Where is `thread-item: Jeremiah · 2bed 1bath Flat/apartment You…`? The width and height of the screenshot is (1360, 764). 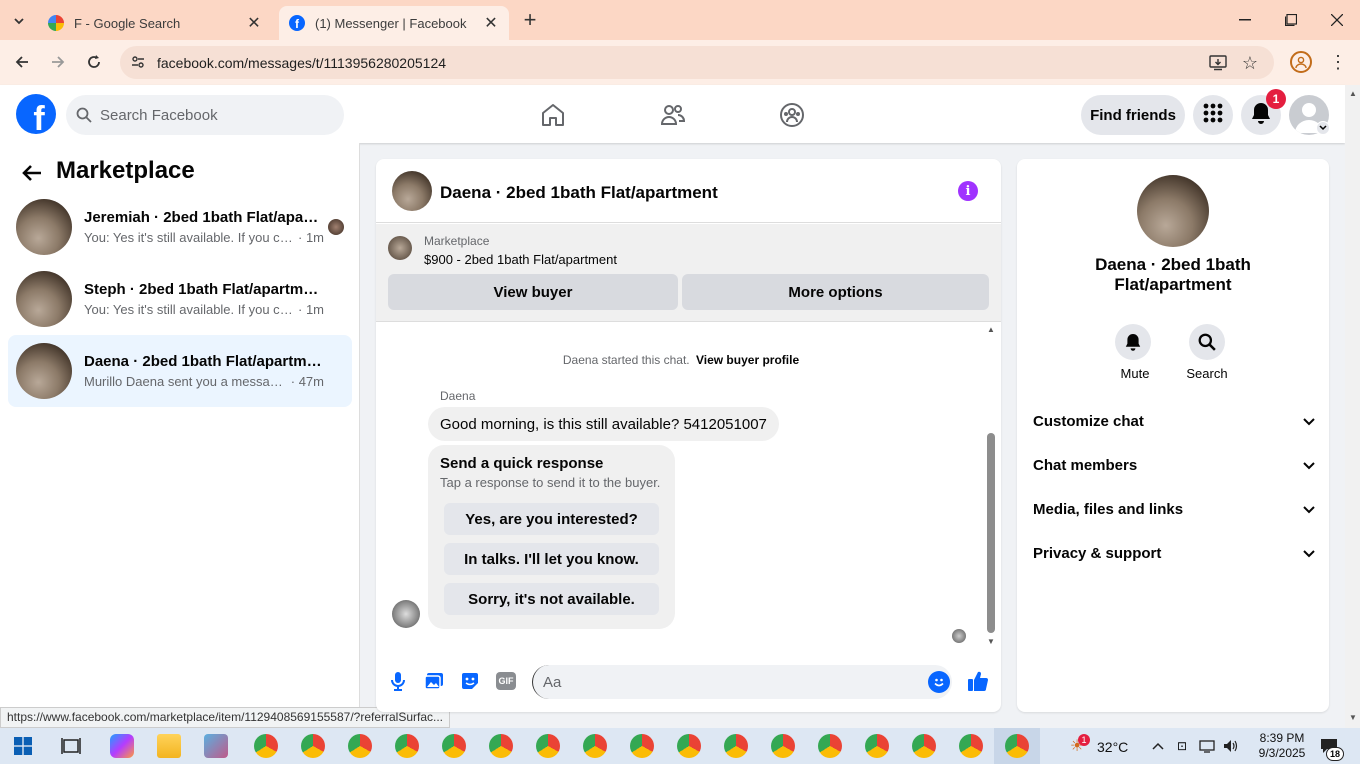 thread-item: Jeremiah · 2bed 1bath Flat/apartment You… is located at coordinates (180, 227).